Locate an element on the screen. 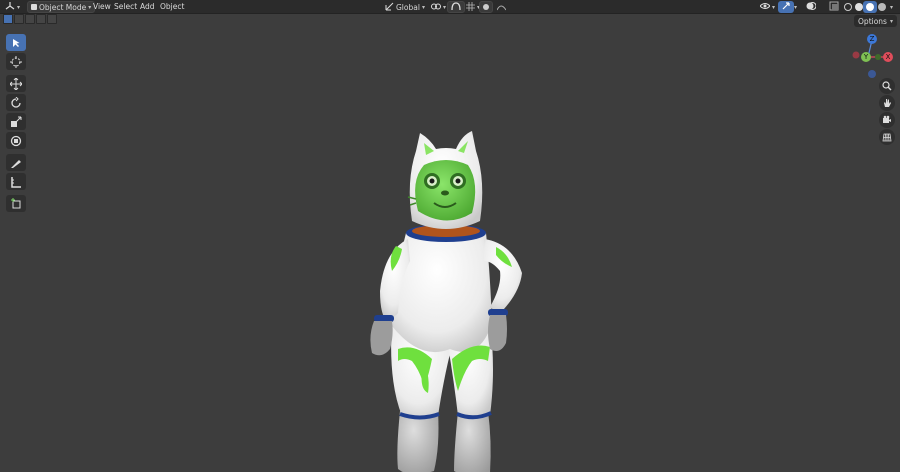  shading-dropdown: ▾ is located at coordinates (891, 7).